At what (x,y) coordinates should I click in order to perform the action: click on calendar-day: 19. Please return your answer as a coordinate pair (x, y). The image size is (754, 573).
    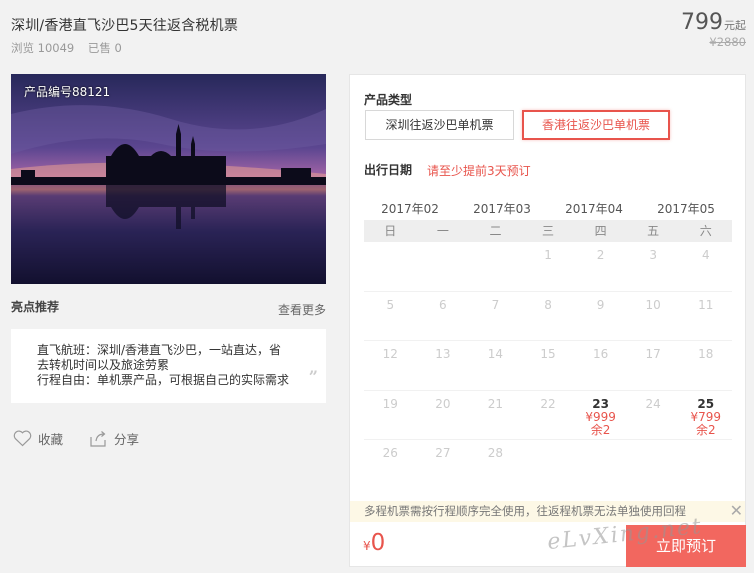
    Looking at the image, I should click on (390, 415).